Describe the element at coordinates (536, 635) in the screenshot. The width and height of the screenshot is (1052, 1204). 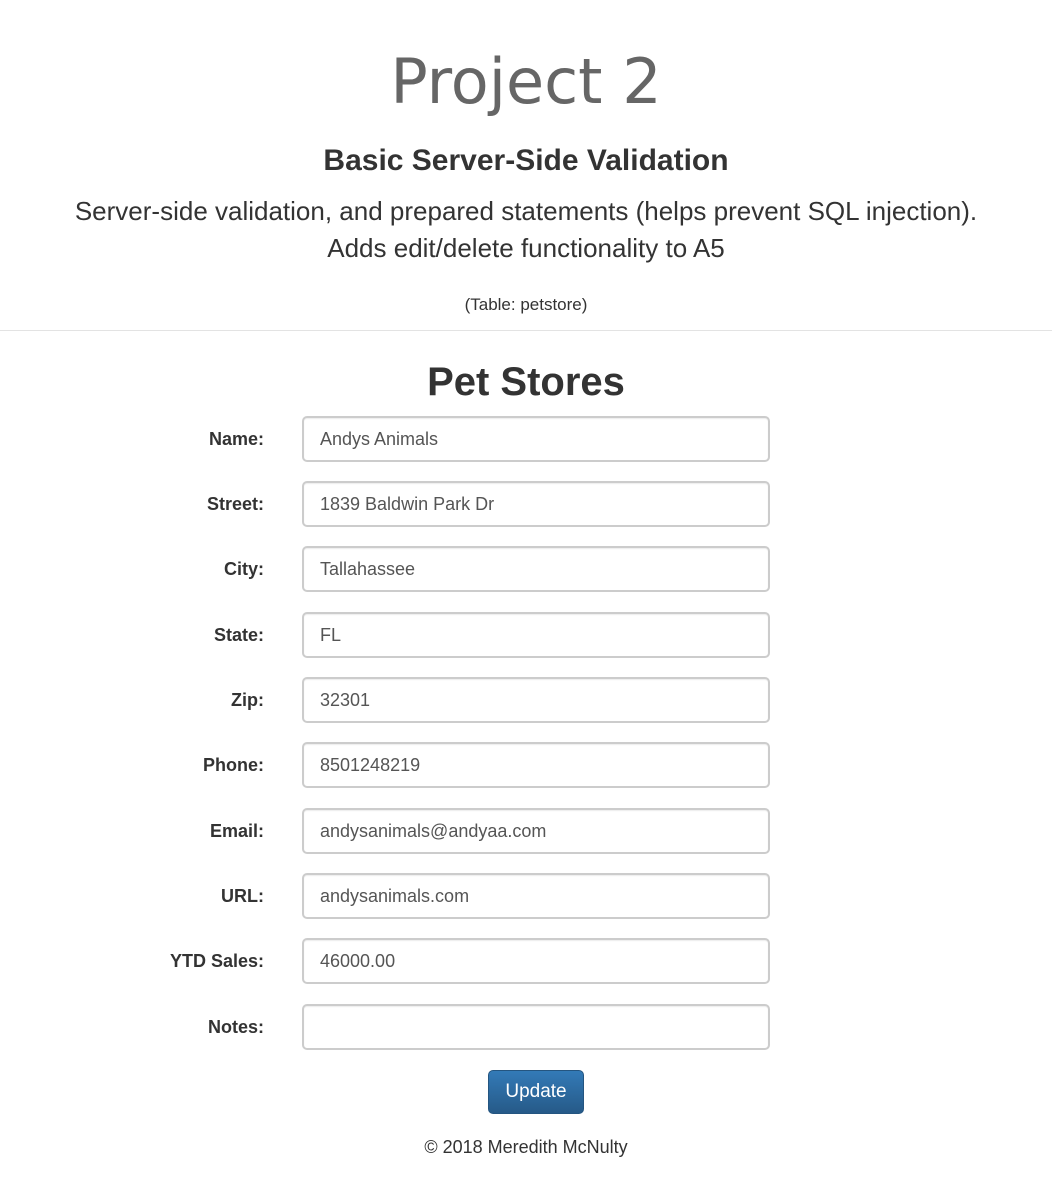
I see `state-field` at that location.